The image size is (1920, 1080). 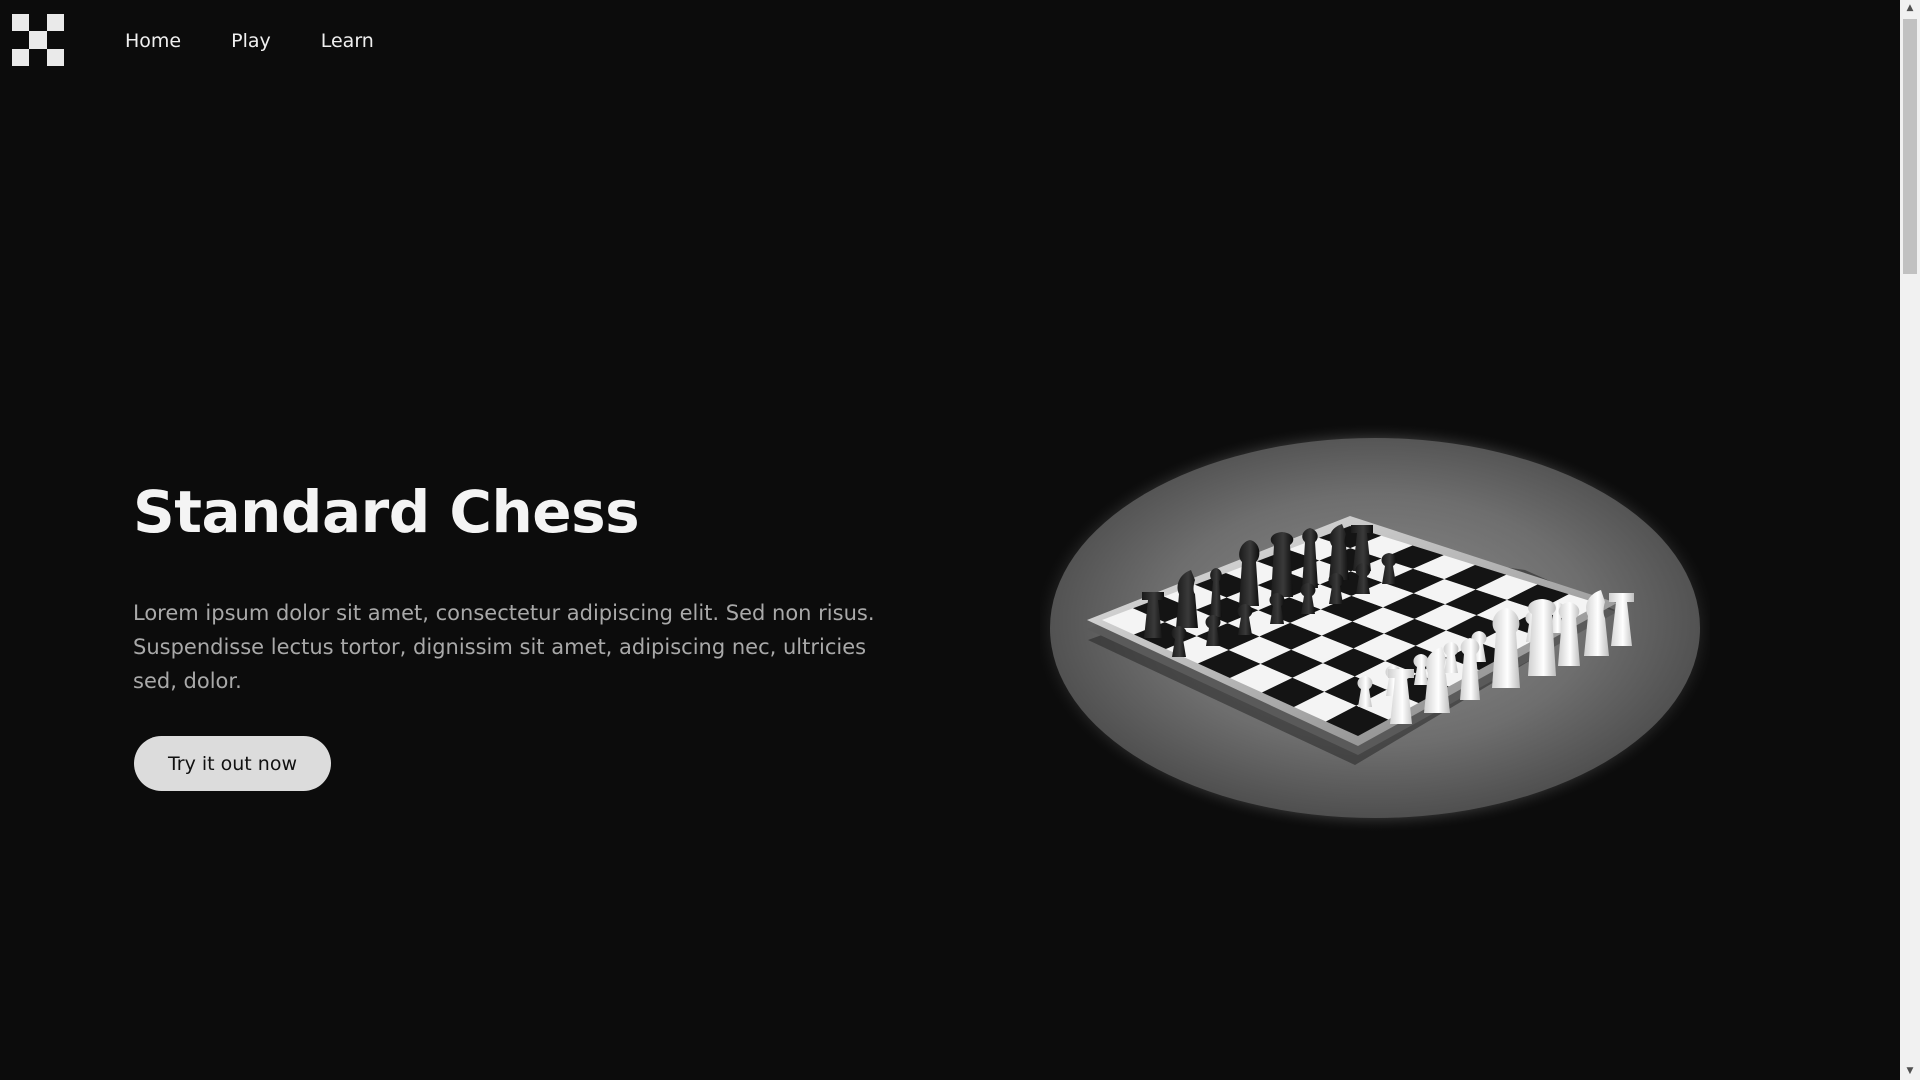 What do you see at coordinates (1910, 1071) in the screenshot?
I see `scroll-down-arrow-icon: ▼` at bounding box center [1910, 1071].